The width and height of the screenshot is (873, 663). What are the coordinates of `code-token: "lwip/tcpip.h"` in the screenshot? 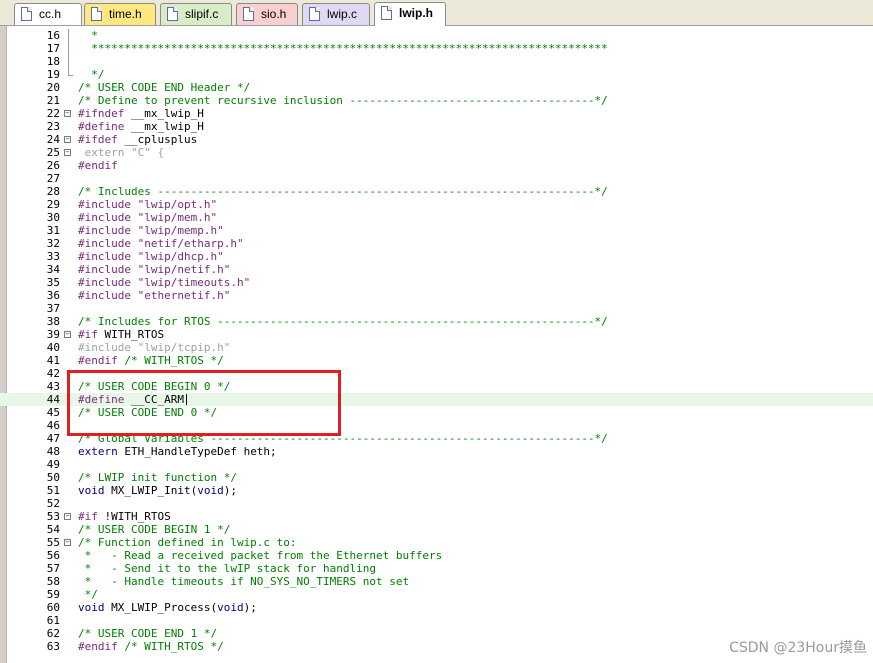 It's located at (184, 347).